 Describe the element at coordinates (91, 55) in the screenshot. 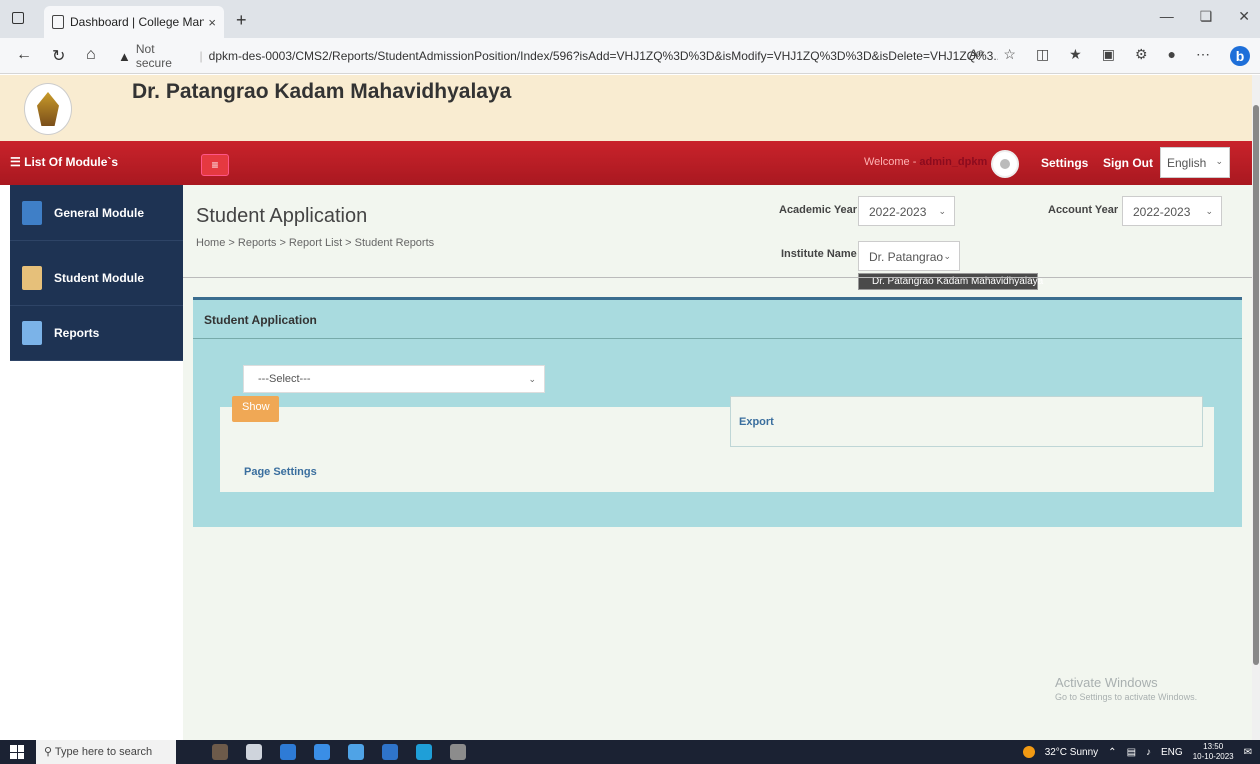

I see `home-icon: ⌂` at that location.